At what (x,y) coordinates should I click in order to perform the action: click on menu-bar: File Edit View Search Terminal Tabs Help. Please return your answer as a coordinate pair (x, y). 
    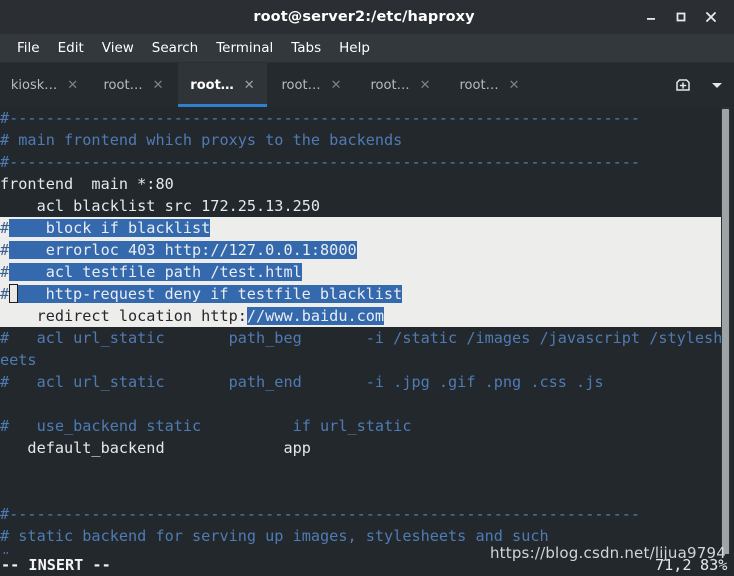
    Looking at the image, I should click on (367, 48).